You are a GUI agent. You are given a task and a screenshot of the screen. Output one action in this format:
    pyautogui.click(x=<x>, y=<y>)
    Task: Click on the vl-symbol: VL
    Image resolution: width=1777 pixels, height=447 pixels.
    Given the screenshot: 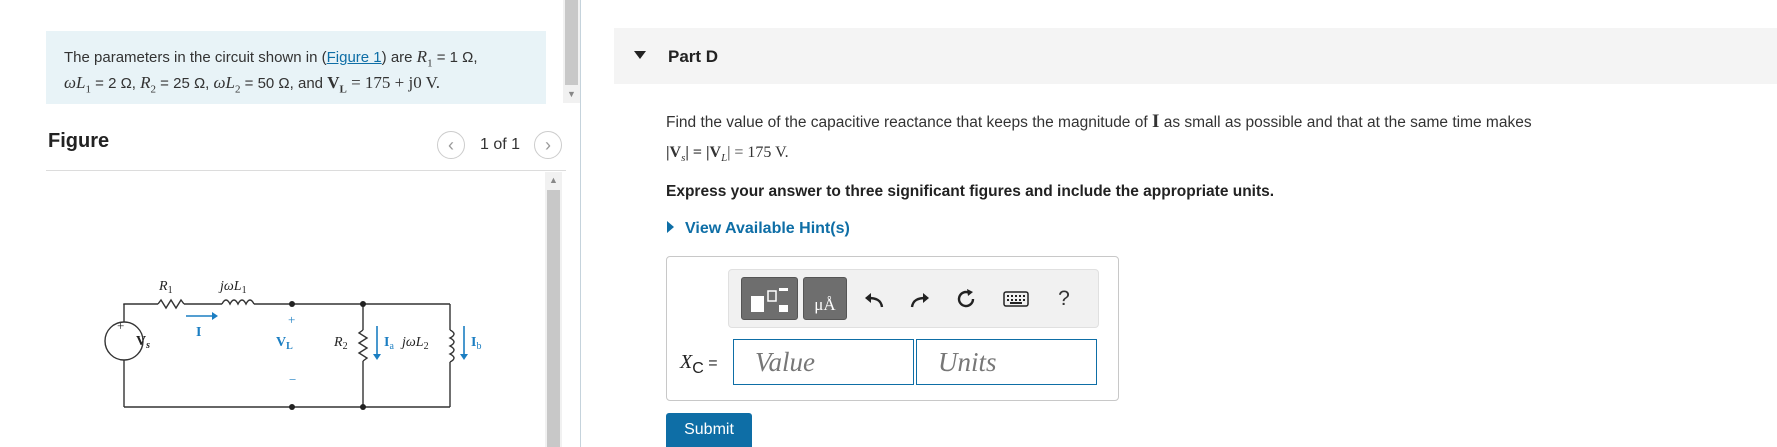 What is the action you would take?
    pyautogui.click(x=337, y=84)
    